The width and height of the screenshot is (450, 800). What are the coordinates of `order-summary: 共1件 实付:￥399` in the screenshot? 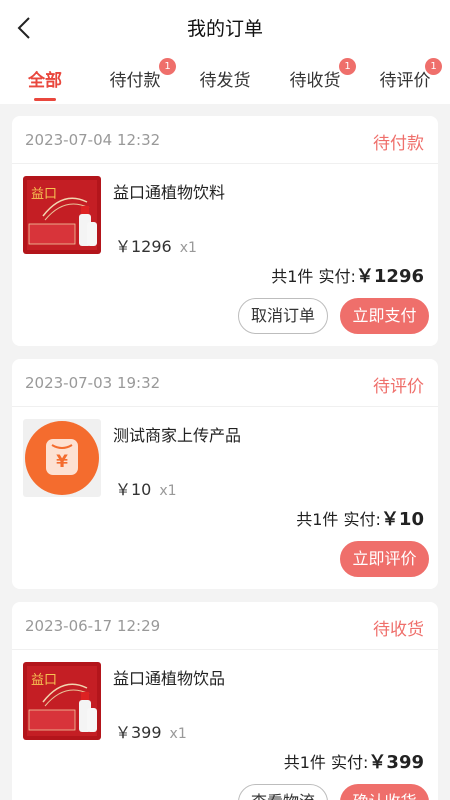 It's located at (354, 761).